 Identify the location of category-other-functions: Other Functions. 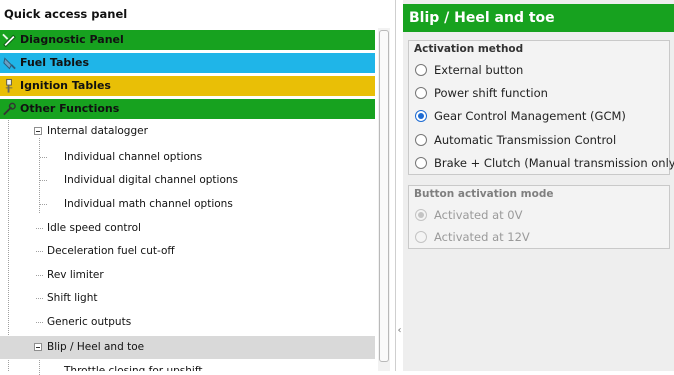
(187, 109).